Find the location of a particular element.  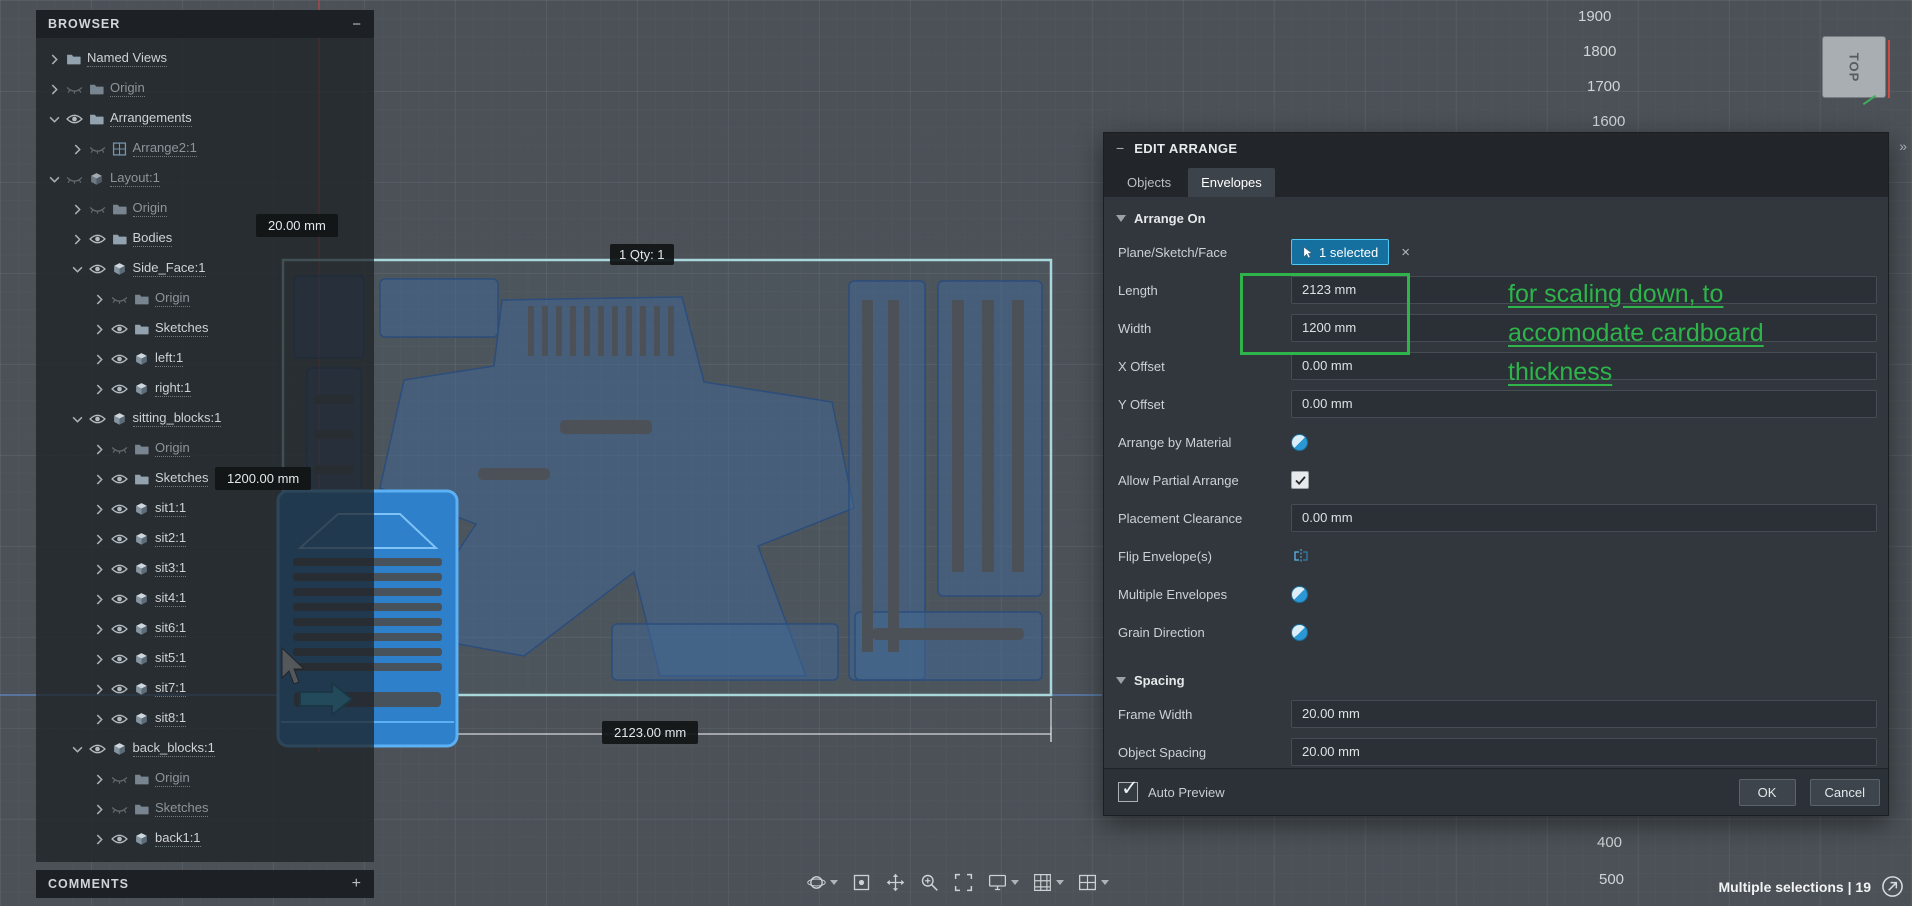

y-offset-input: 0.00 mm is located at coordinates (1584, 404).